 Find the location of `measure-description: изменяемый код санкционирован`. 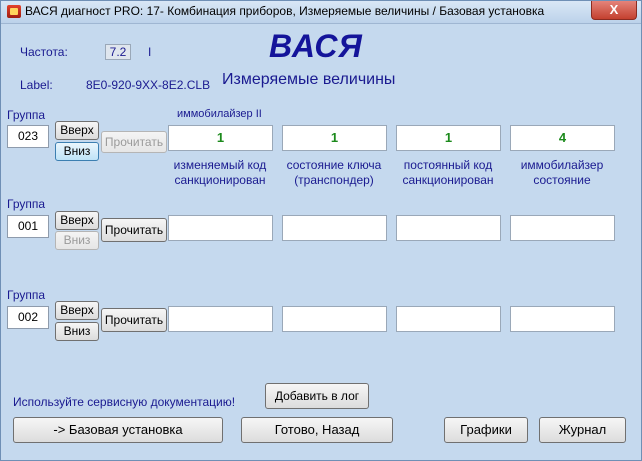

measure-description: изменяемый код санкционирован is located at coordinates (220, 172).